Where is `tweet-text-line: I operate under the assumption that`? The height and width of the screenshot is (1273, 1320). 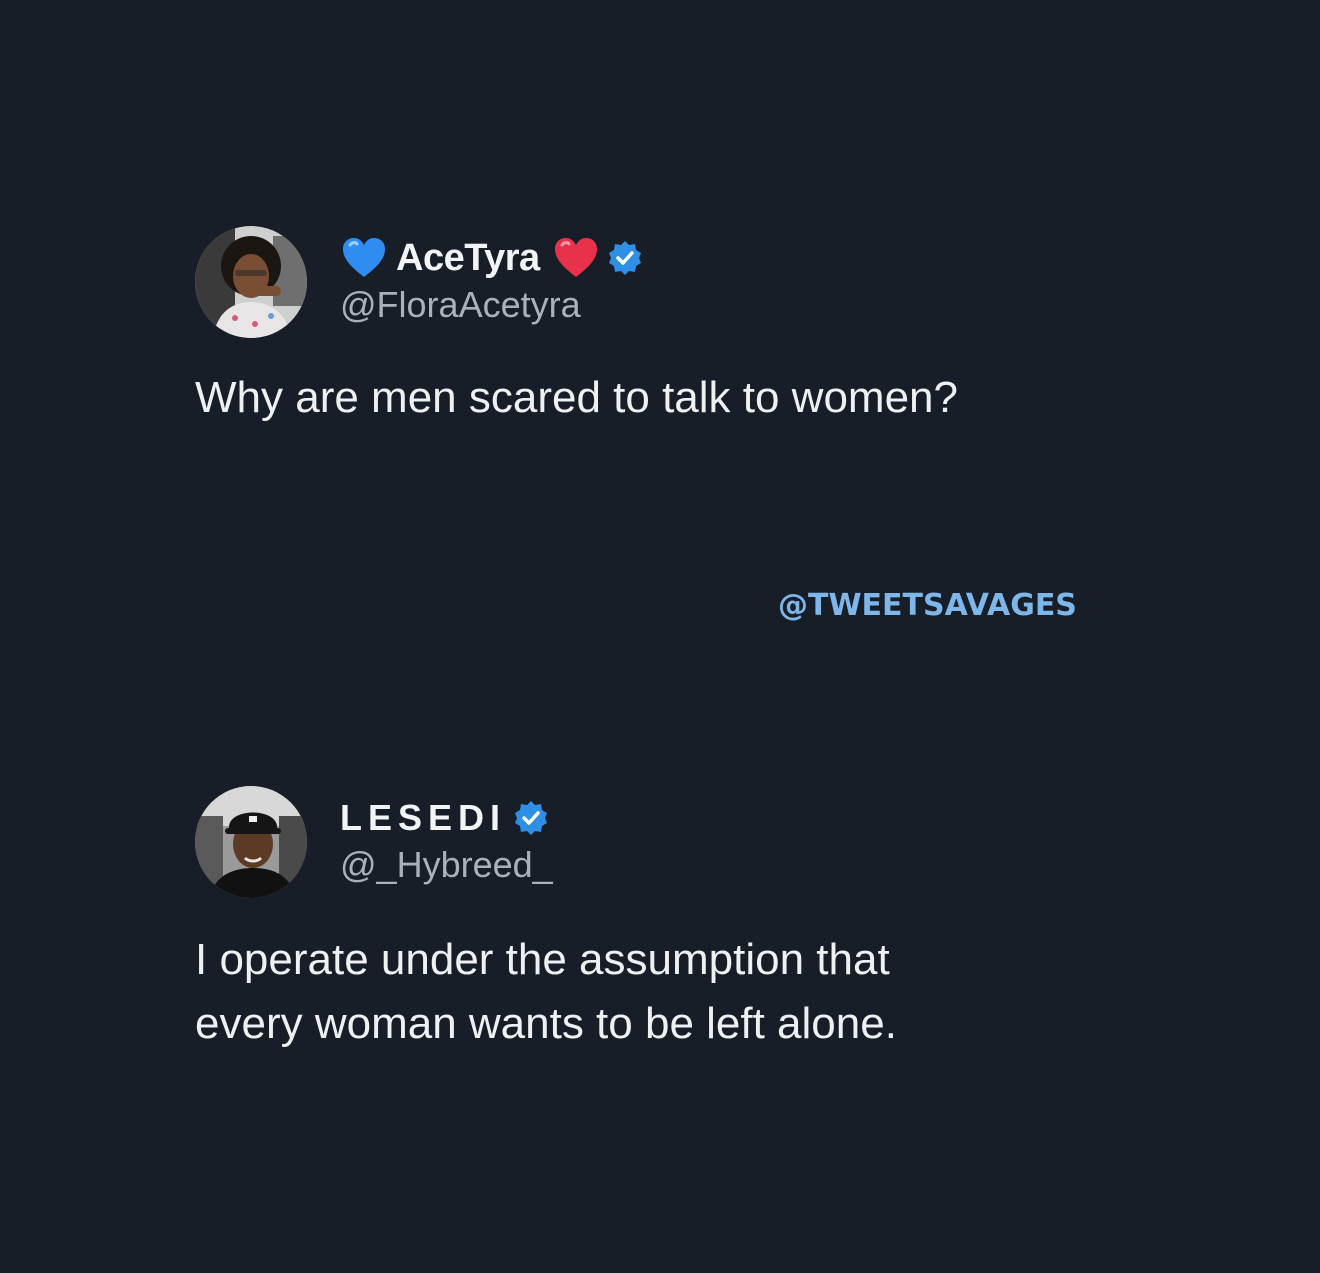
tweet-text-line: I operate under the assumption that is located at coordinates (542, 959).